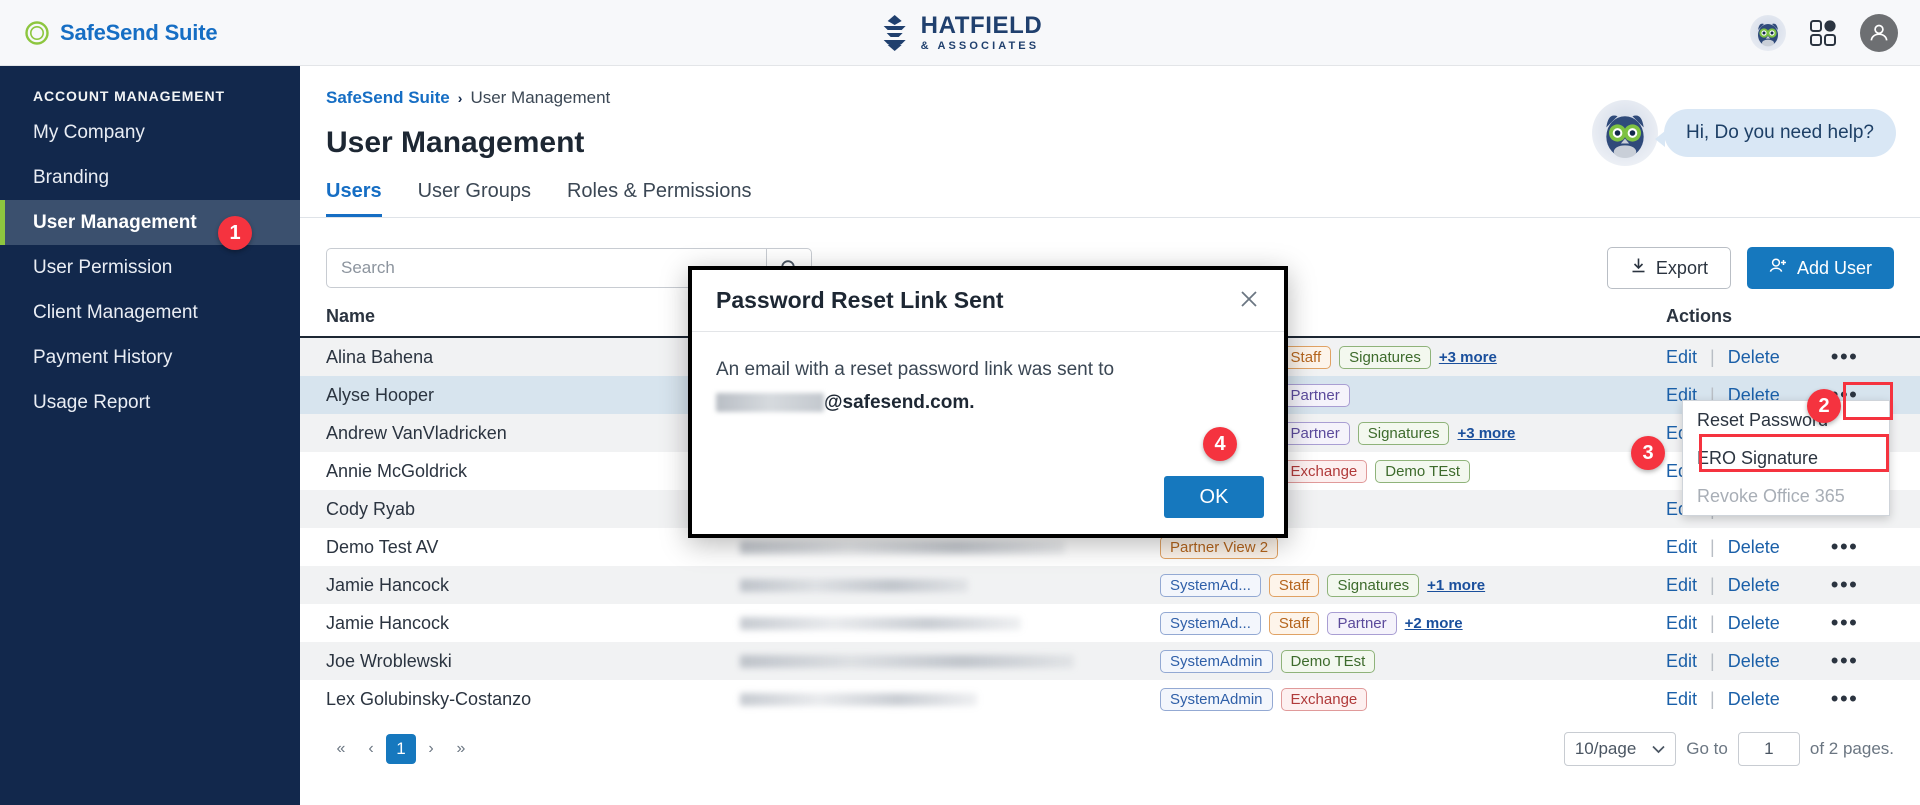  I want to click on cell-tags: SystemAd... Staff Signatures +1 more, so click(1375, 585).